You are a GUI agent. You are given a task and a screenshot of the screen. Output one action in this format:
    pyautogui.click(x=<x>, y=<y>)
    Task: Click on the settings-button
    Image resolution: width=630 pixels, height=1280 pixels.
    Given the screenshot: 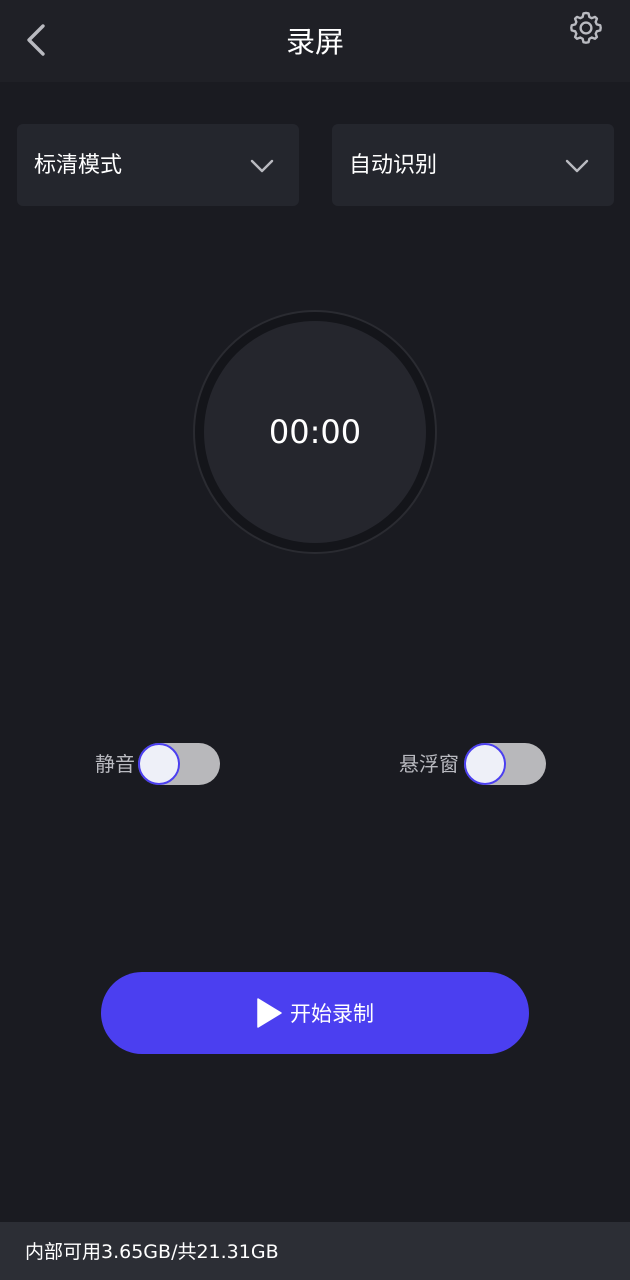 What is the action you would take?
    pyautogui.click(x=586, y=28)
    